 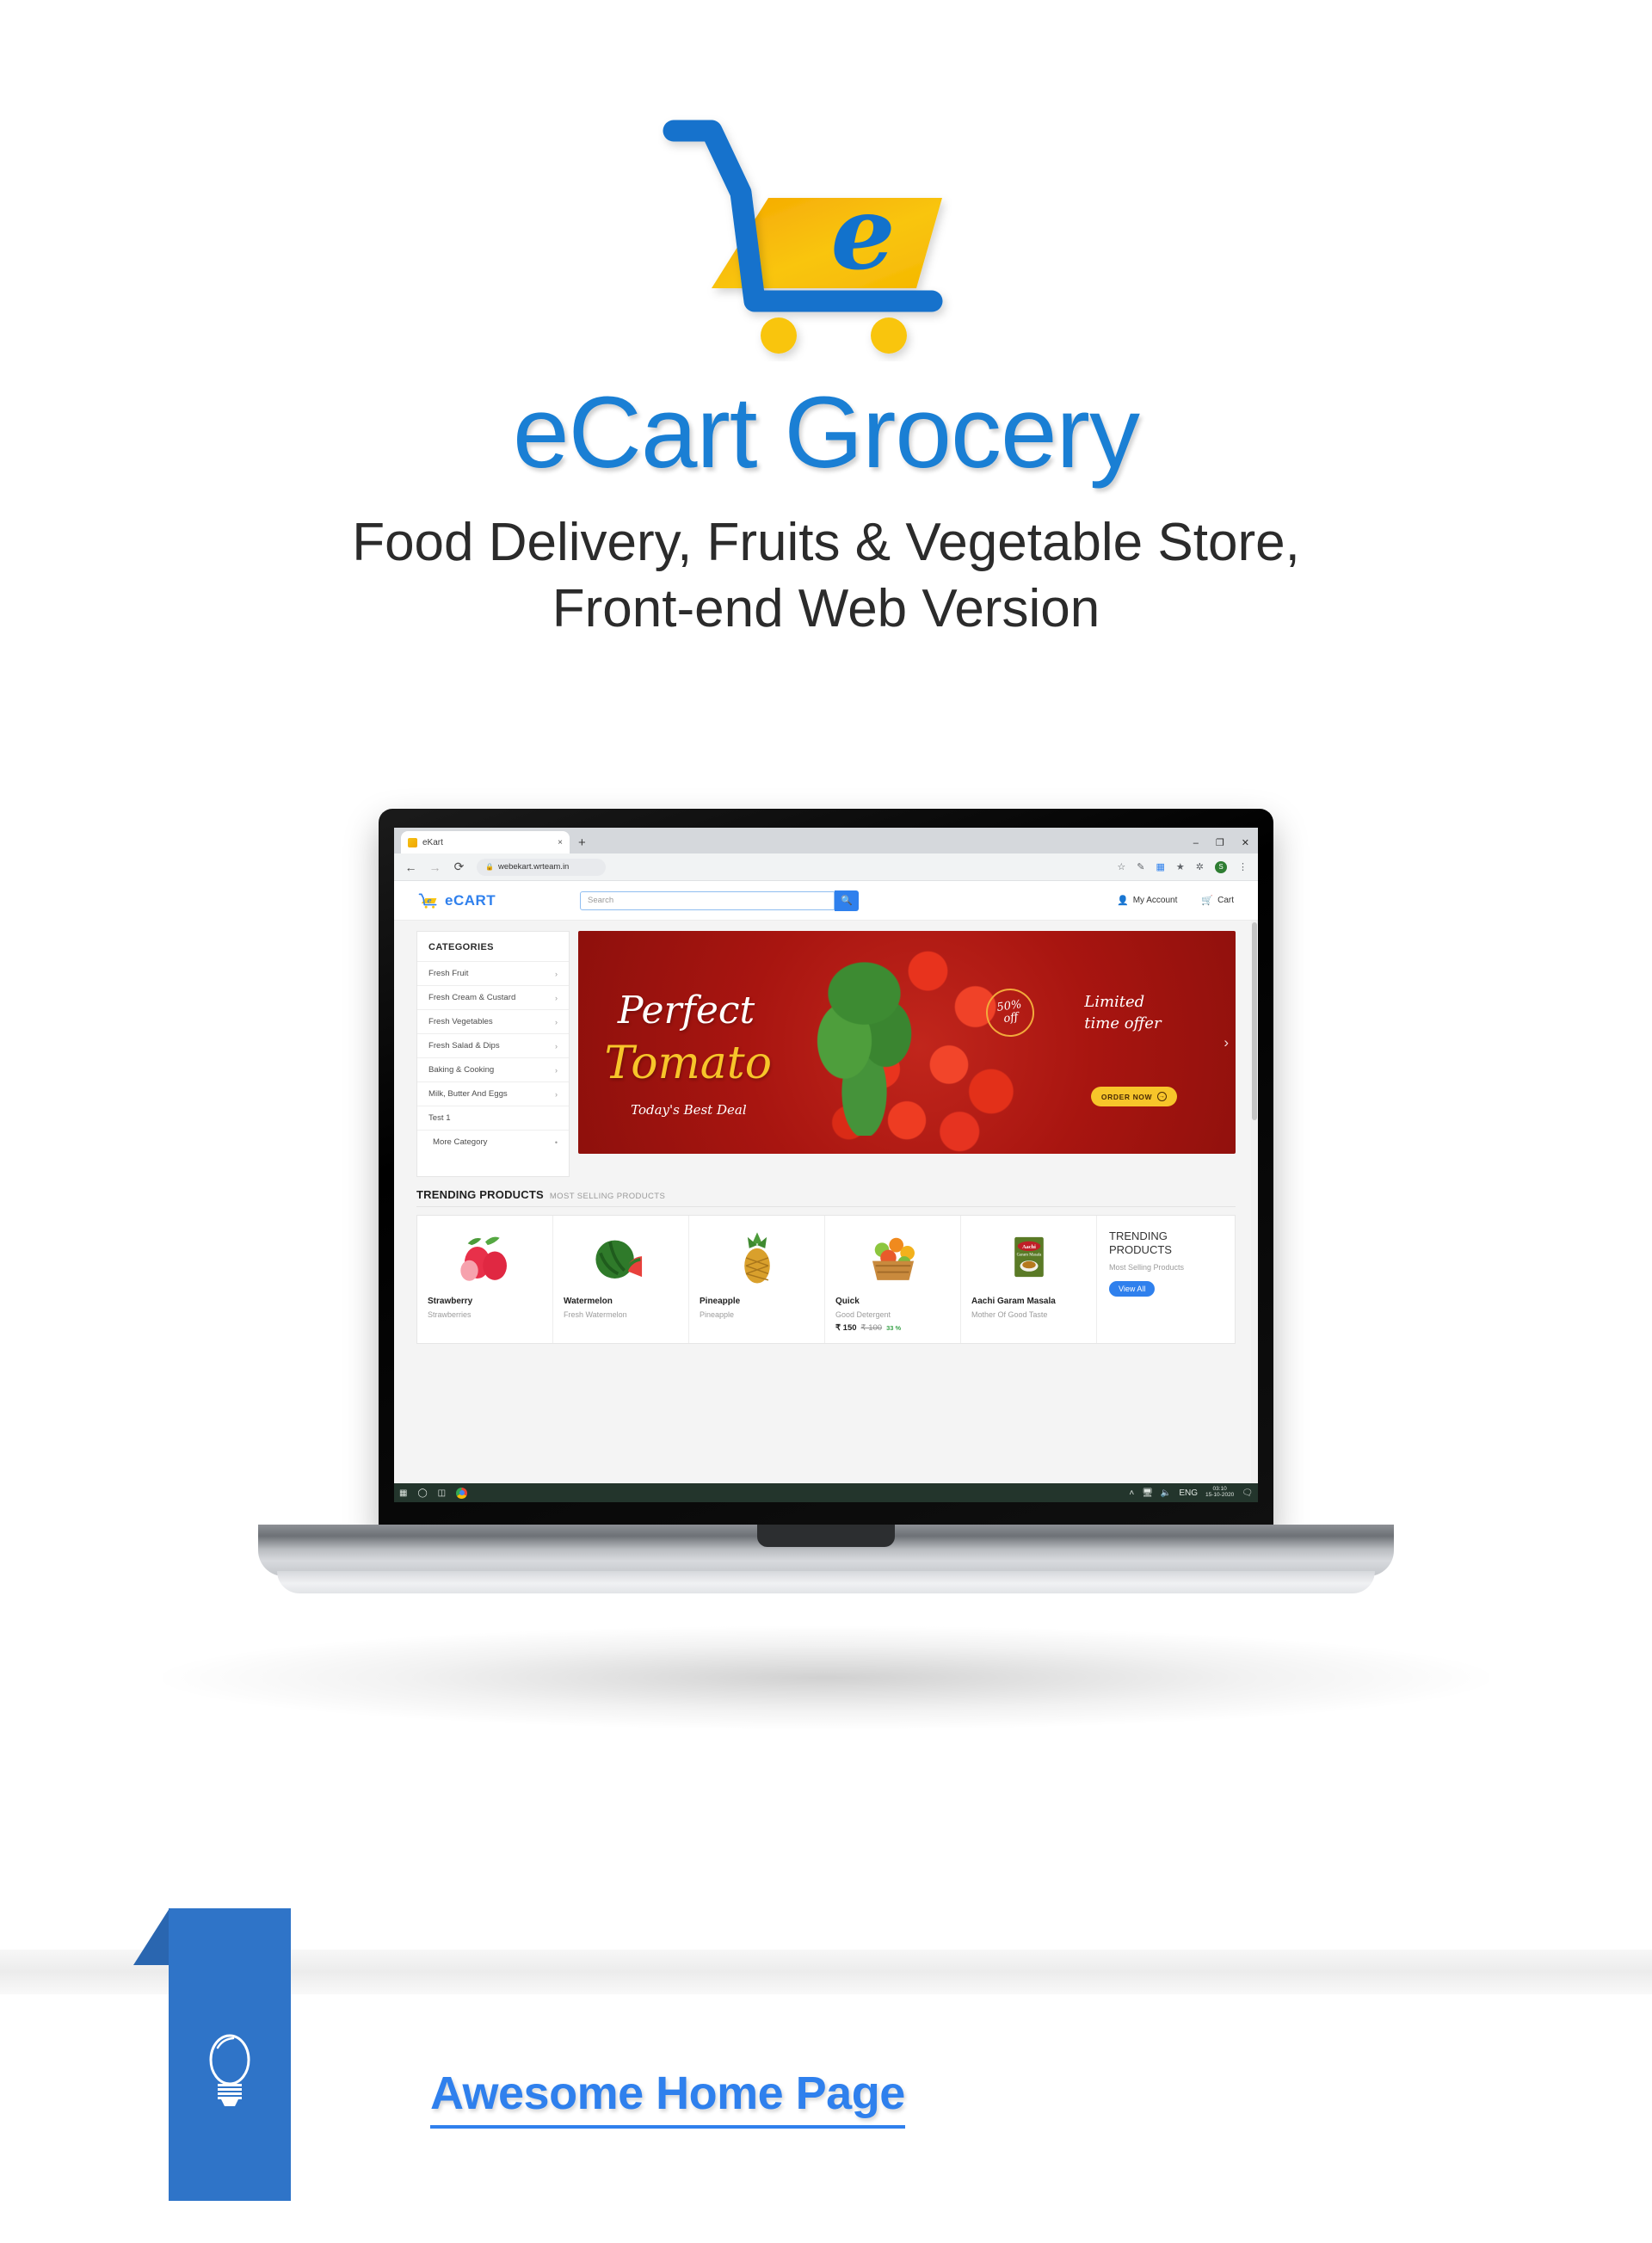 What do you see at coordinates (448, 973) in the screenshot?
I see `sidebar-item-label: Fresh Fruit` at bounding box center [448, 973].